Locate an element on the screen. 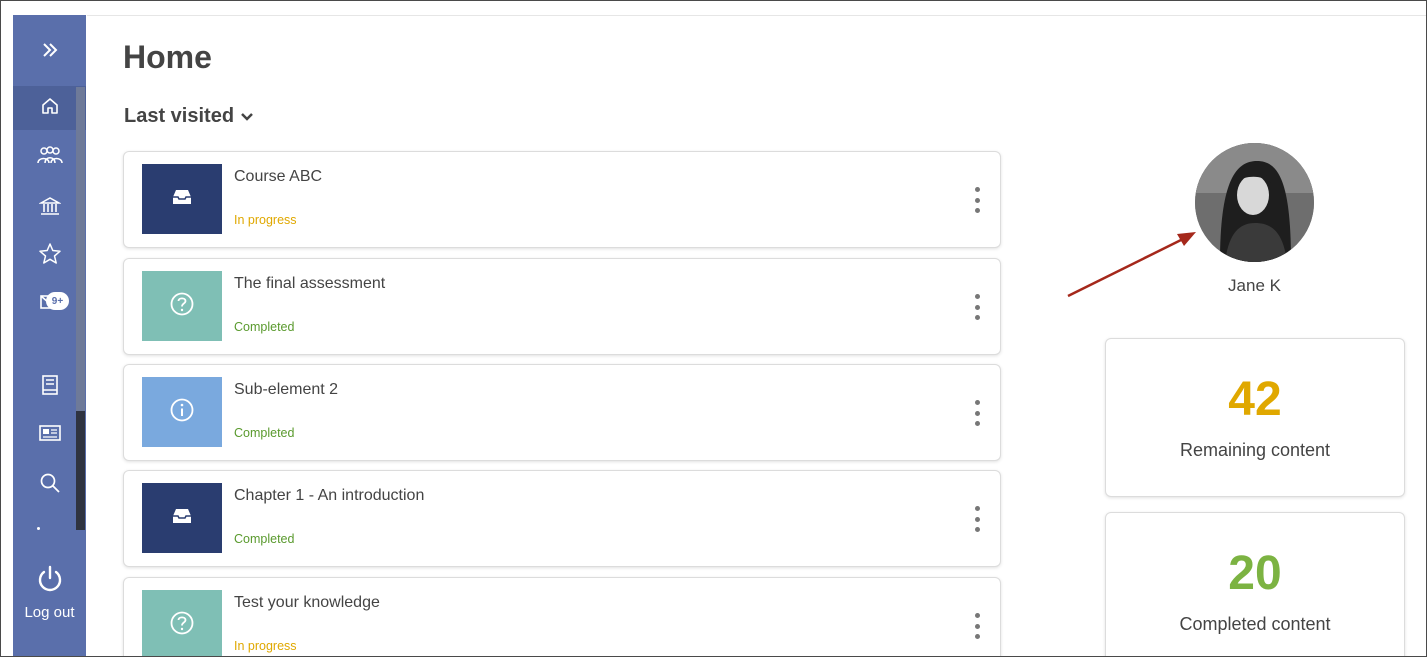 The height and width of the screenshot is (657, 1427). last-visited-dropdown: Last visited is located at coordinates (189, 116).